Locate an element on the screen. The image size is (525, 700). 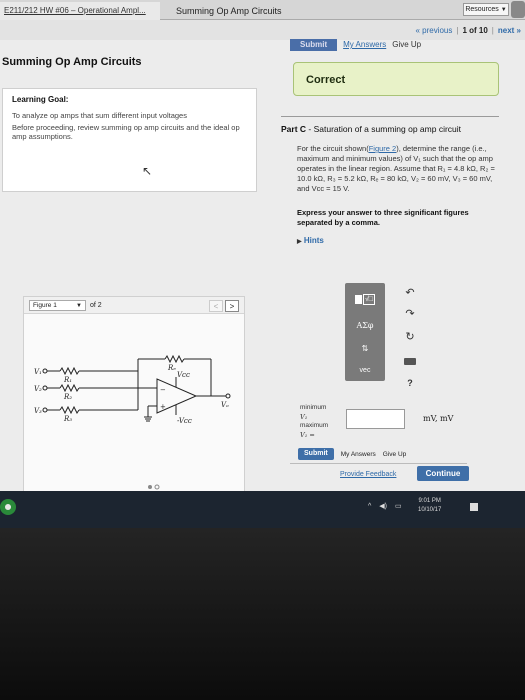
triangle-right-icon: ▶ is located at coordinates (299, 242).